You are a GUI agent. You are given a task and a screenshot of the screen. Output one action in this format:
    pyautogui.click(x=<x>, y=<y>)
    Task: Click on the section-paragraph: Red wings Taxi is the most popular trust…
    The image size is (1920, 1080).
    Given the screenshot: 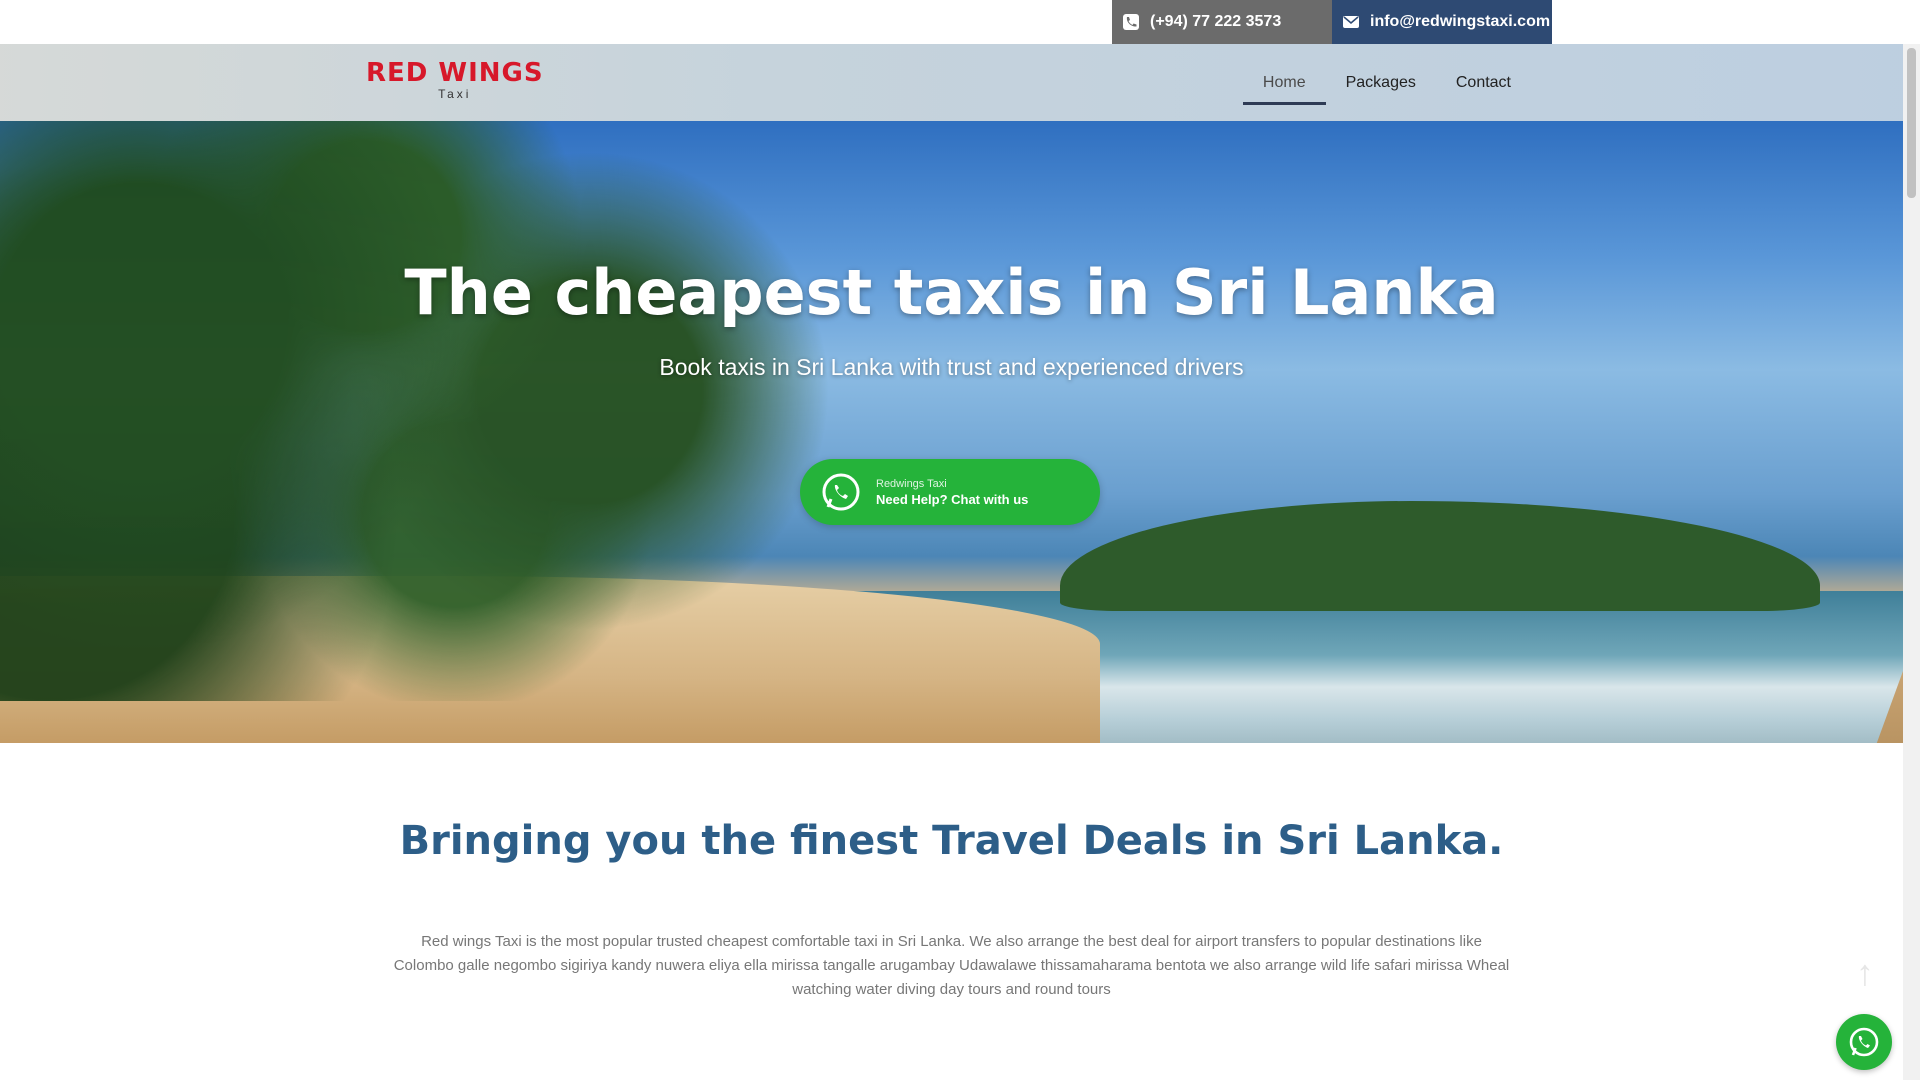 What is the action you would take?
    pyautogui.click(x=951, y=965)
    